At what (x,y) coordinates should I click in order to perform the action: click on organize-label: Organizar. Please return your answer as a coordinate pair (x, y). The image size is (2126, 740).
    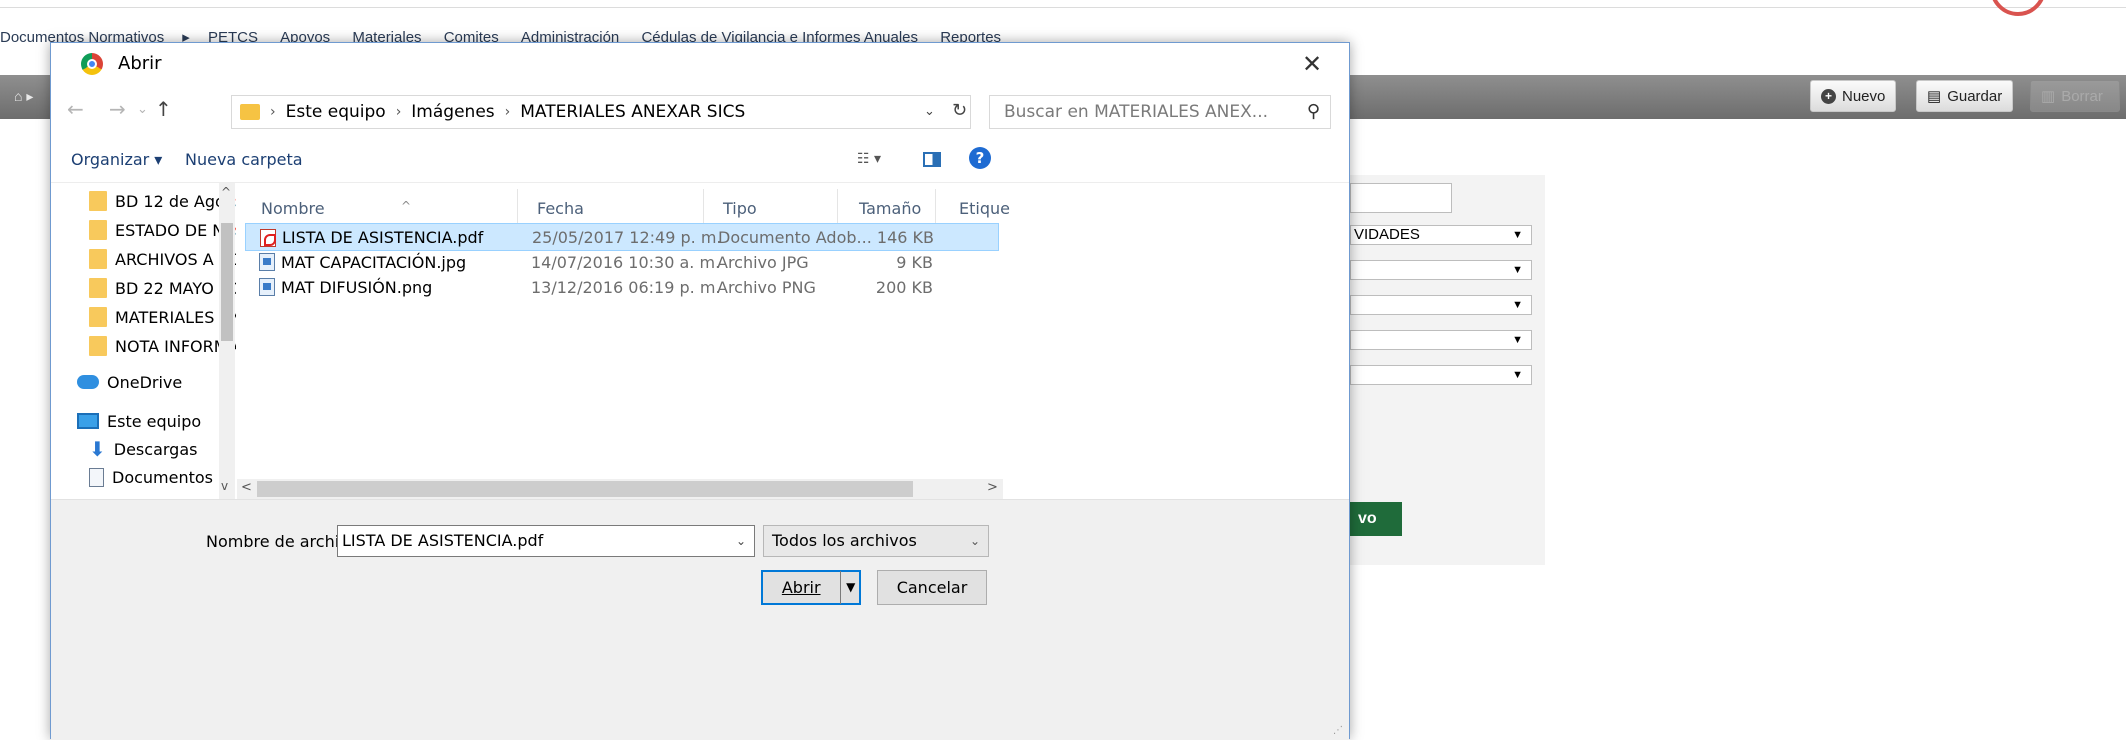
    Looking at the image, I should click on (110, 159).